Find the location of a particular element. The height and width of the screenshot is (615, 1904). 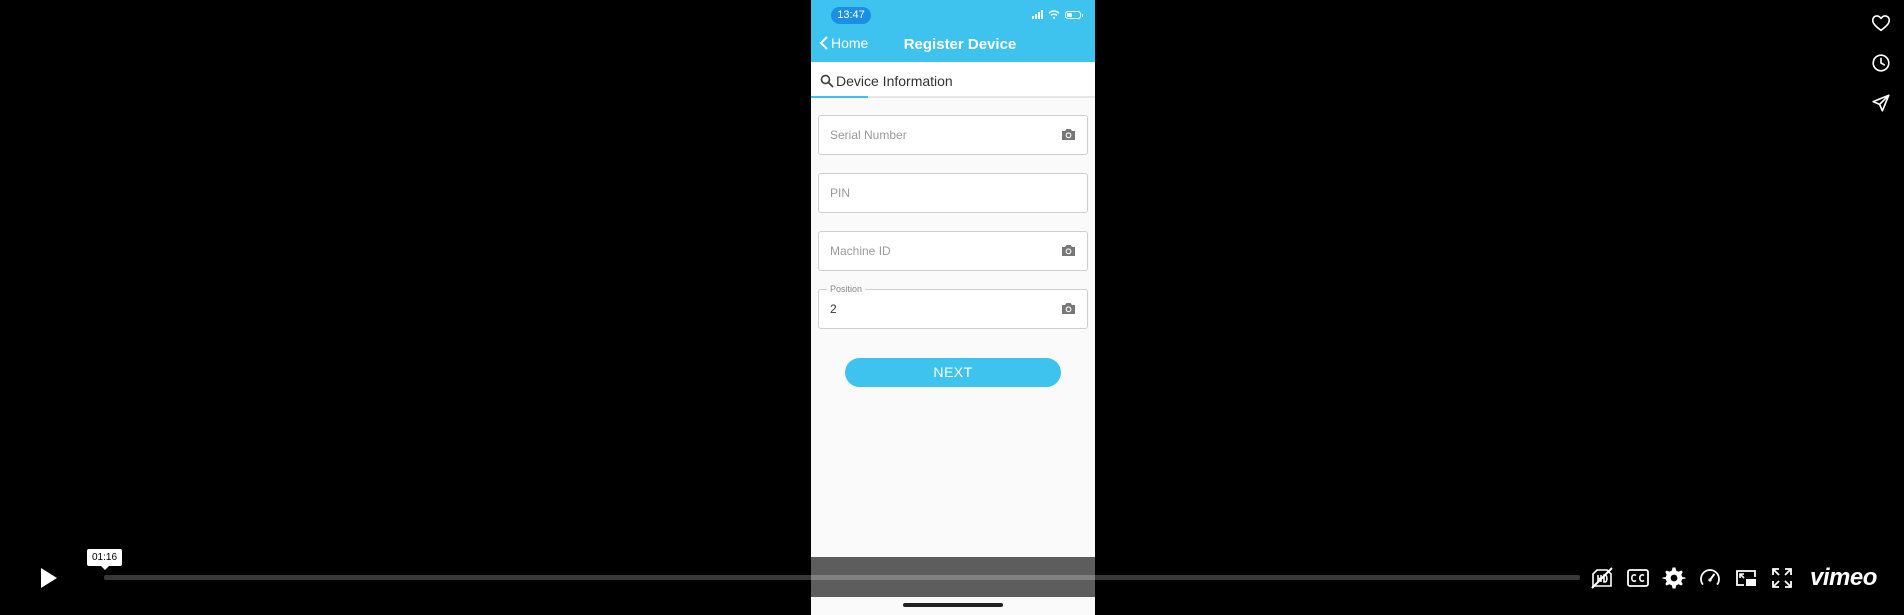

hd-off-icon is located at coordinates (1602, 578).